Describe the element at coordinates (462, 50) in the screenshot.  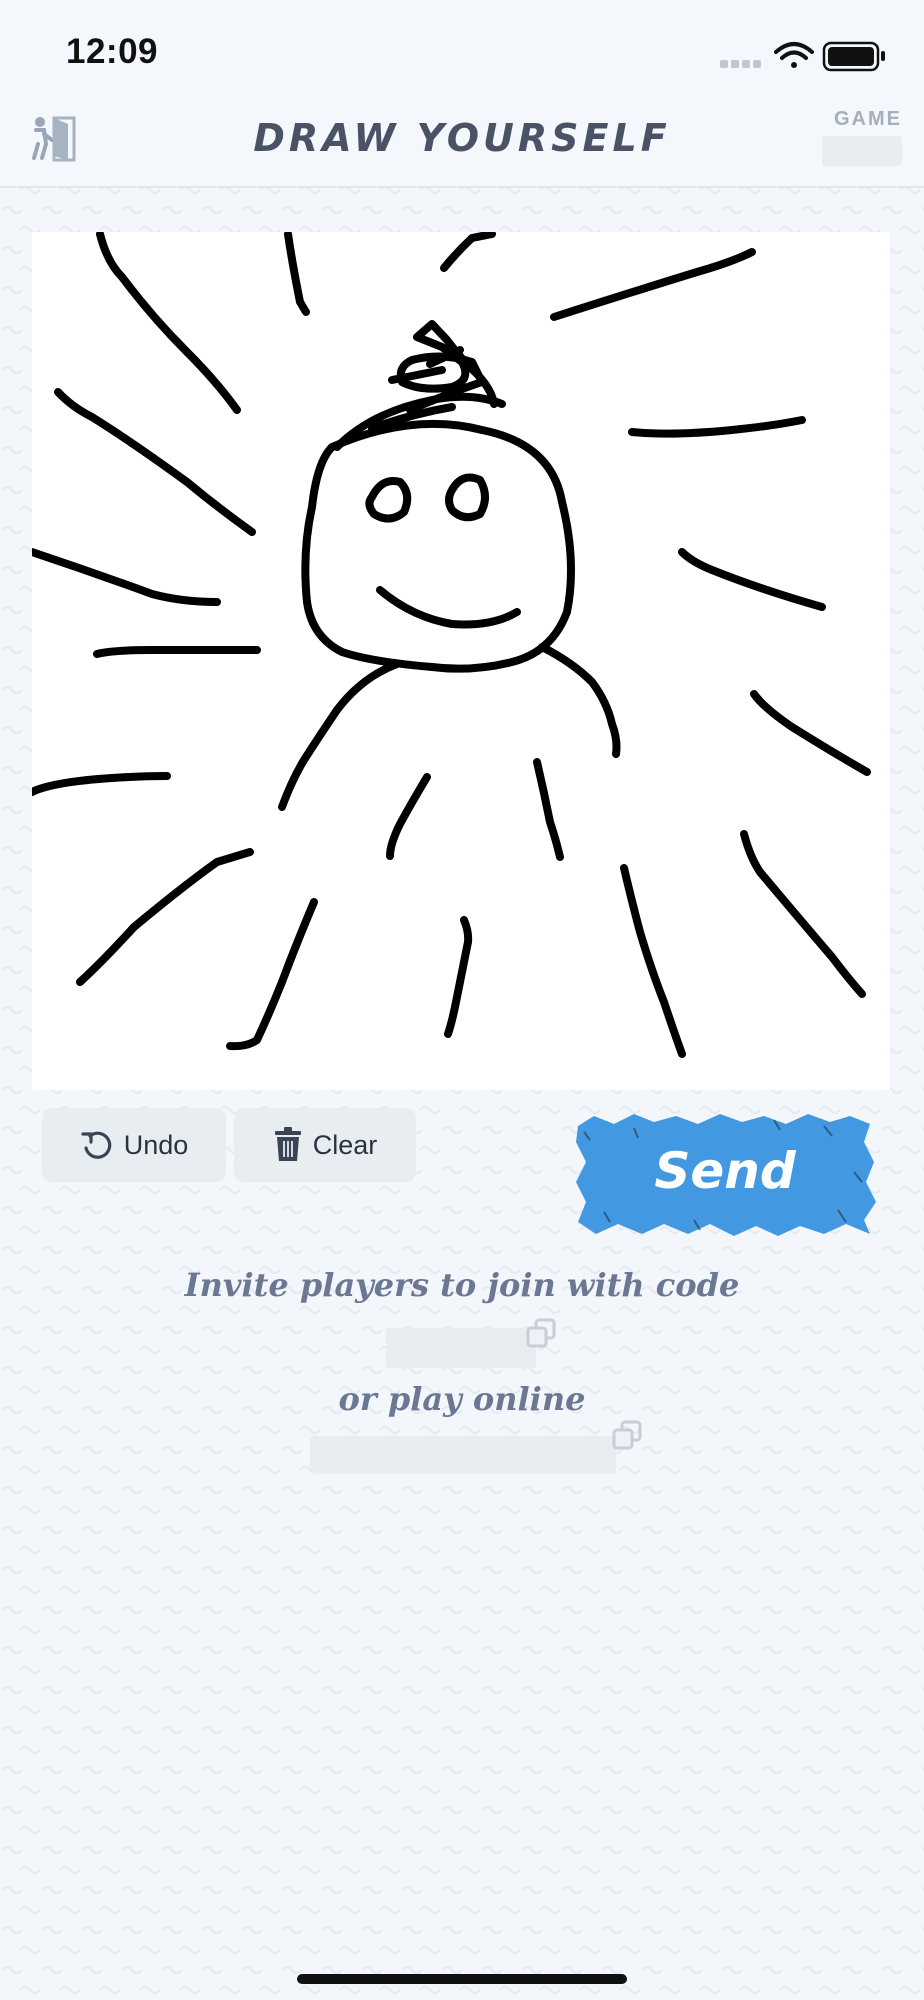
I see `status-bar: 12:09` at that location.